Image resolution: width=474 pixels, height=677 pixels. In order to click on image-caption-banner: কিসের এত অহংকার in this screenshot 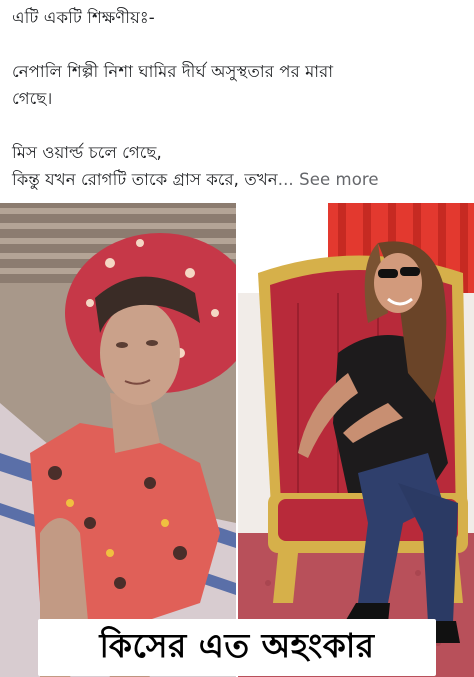, I will do `click(237, 647)`.